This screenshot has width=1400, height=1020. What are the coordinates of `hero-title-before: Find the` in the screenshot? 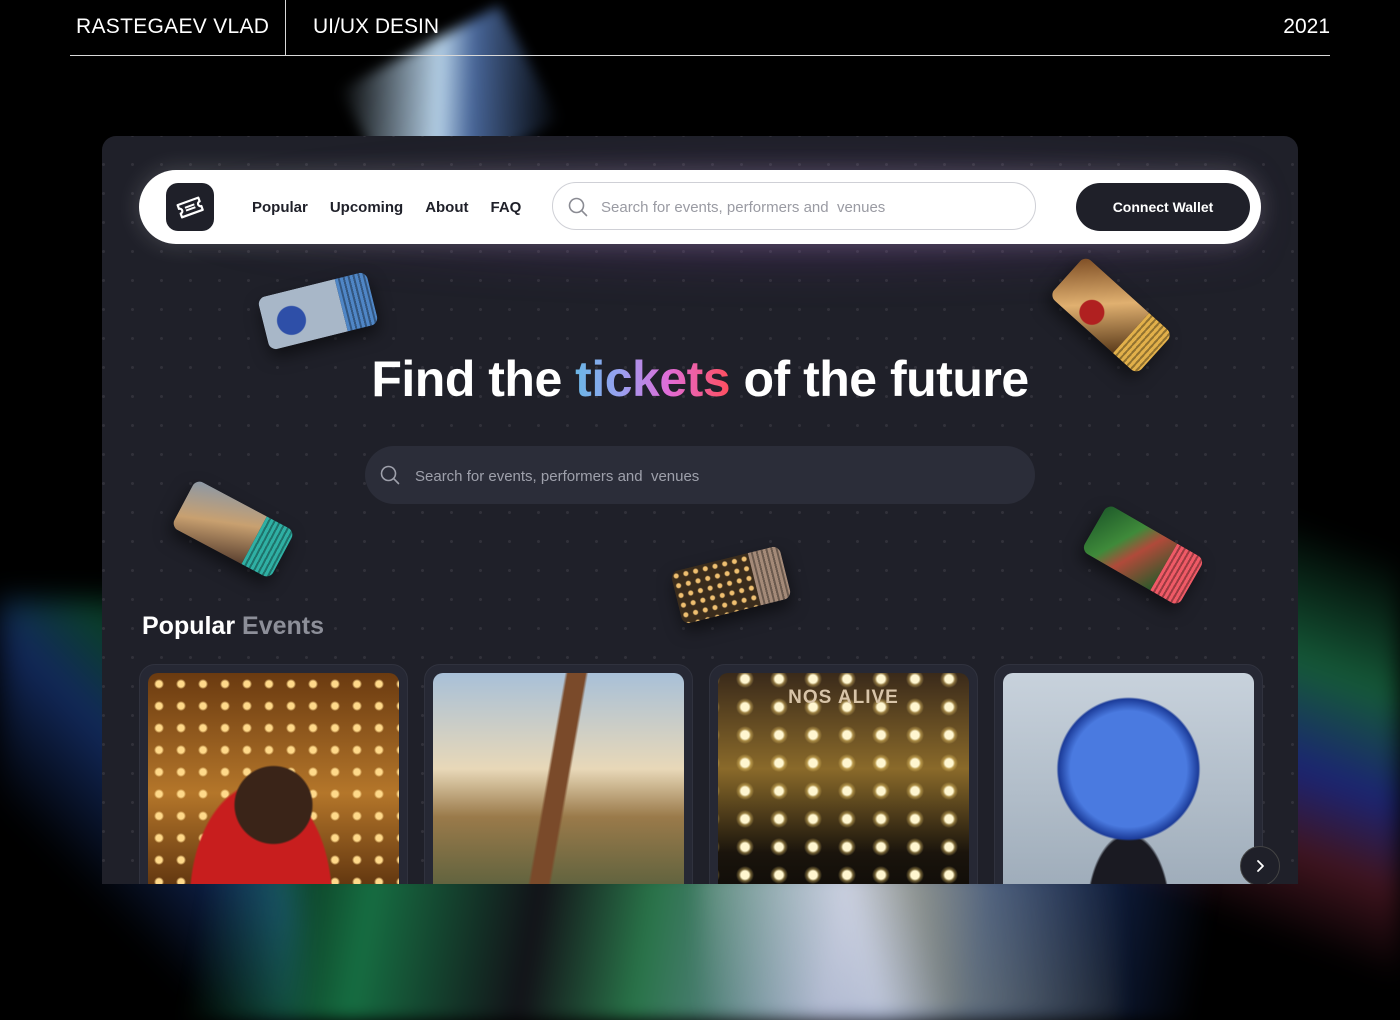 It's located at (473, 379).